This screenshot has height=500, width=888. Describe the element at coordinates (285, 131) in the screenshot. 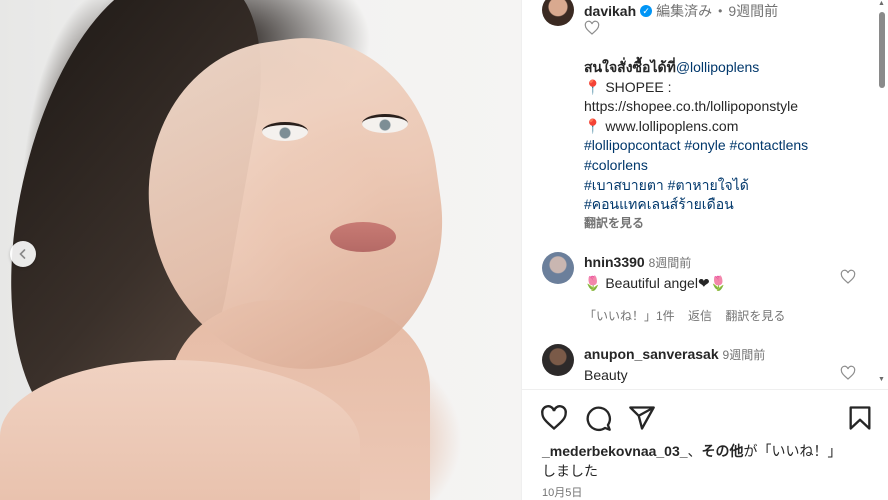

I see `photo-eye-left` at that location.